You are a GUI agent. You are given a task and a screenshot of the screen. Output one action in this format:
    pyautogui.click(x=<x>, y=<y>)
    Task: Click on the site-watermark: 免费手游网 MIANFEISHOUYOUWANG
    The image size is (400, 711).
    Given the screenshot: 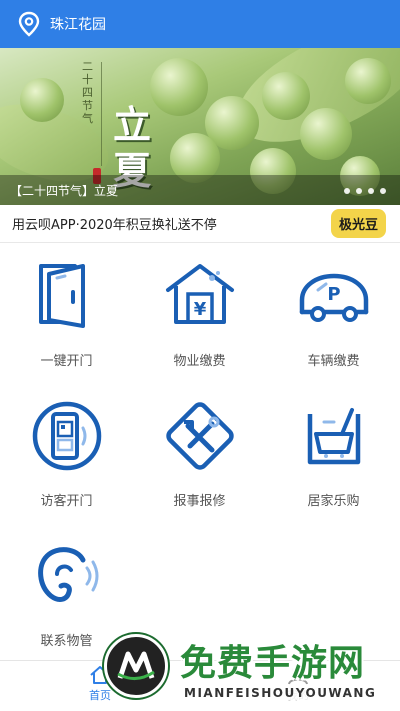 What is the action you would take?
    pyautogui.click(x=252, y=669)
    